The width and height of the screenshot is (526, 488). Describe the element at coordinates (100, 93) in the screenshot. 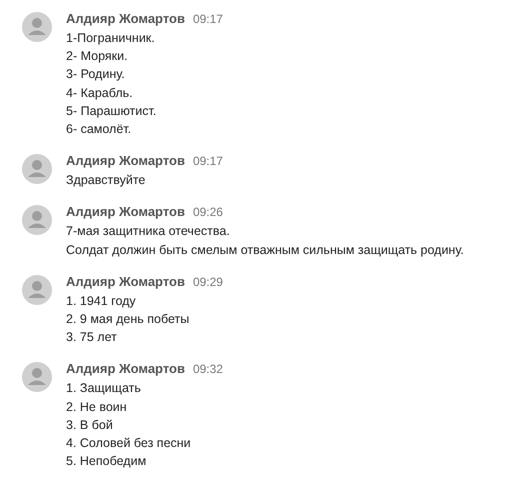

I see `message-line: 4- Карабль.` at that location.